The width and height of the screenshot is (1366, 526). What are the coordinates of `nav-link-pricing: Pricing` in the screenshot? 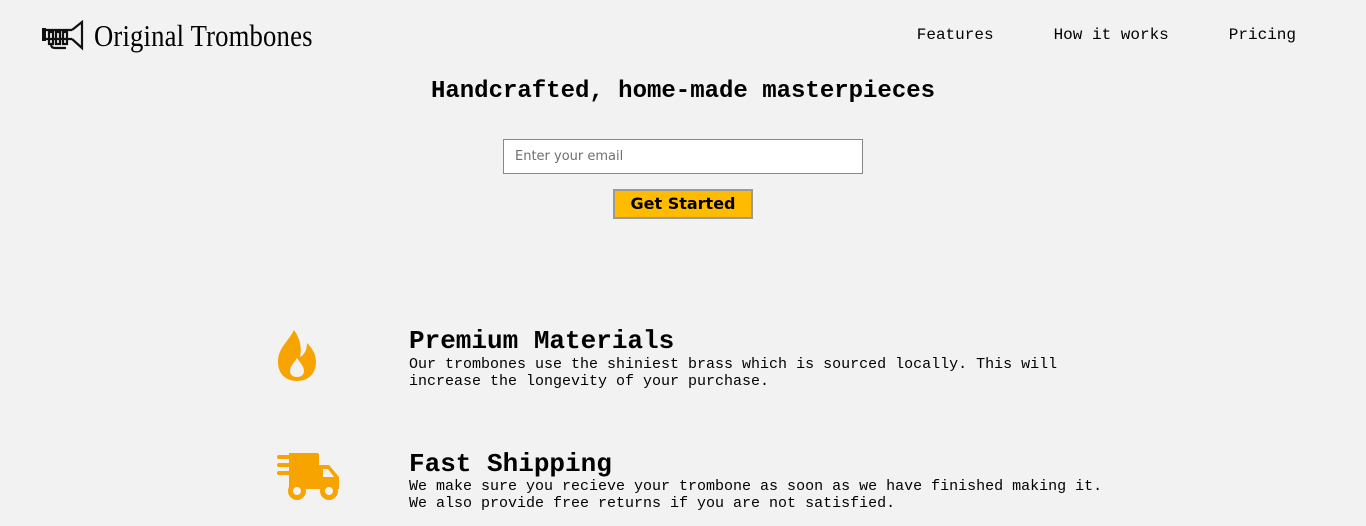 It's located at (1262, 35).